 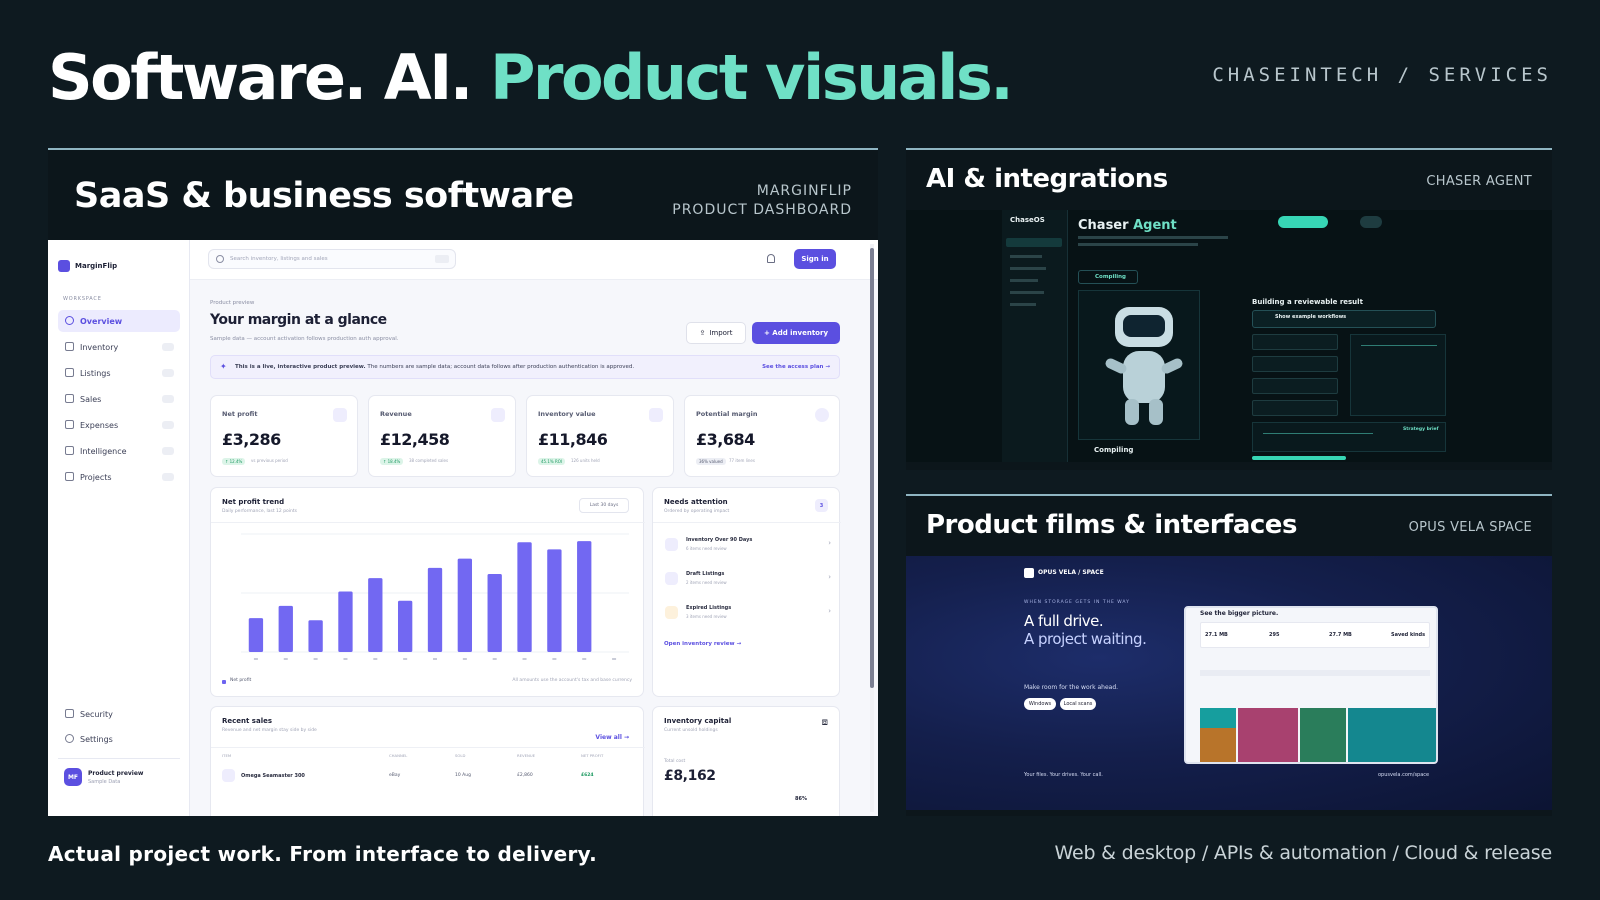 I want to click on saas-panel-title: SaaS & business software, so click(x=324, y=196).